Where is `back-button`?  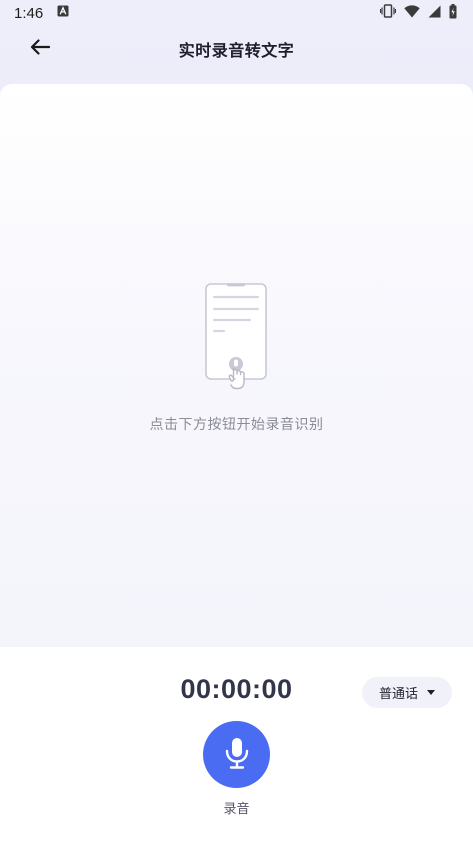
back-button is located at coordinates (40, 49).